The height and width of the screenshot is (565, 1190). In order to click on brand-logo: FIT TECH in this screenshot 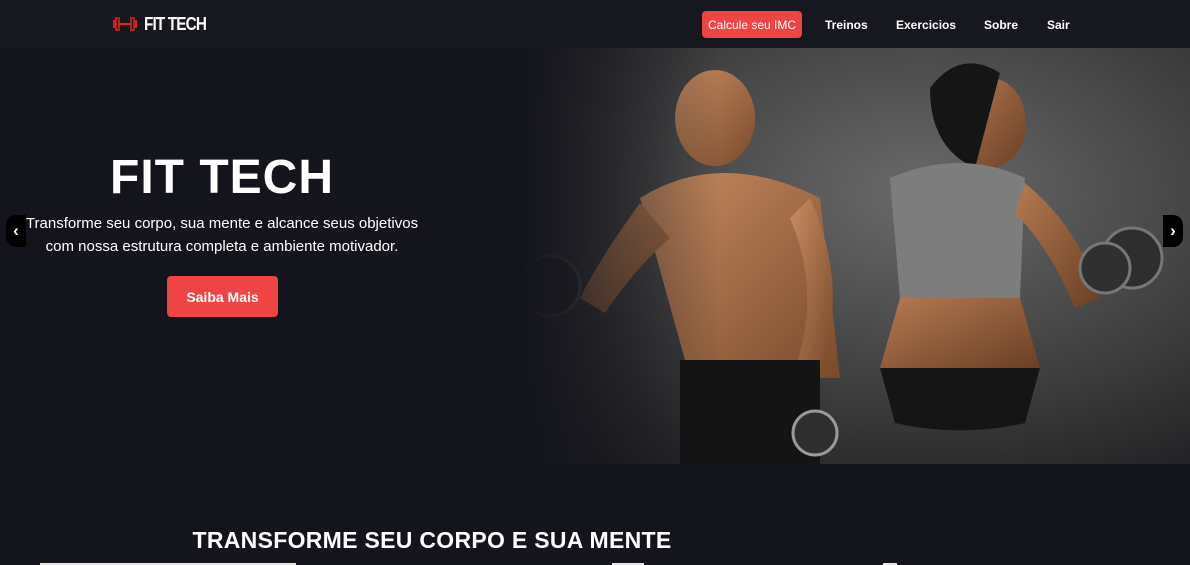, I will do `click(164, 24)`.